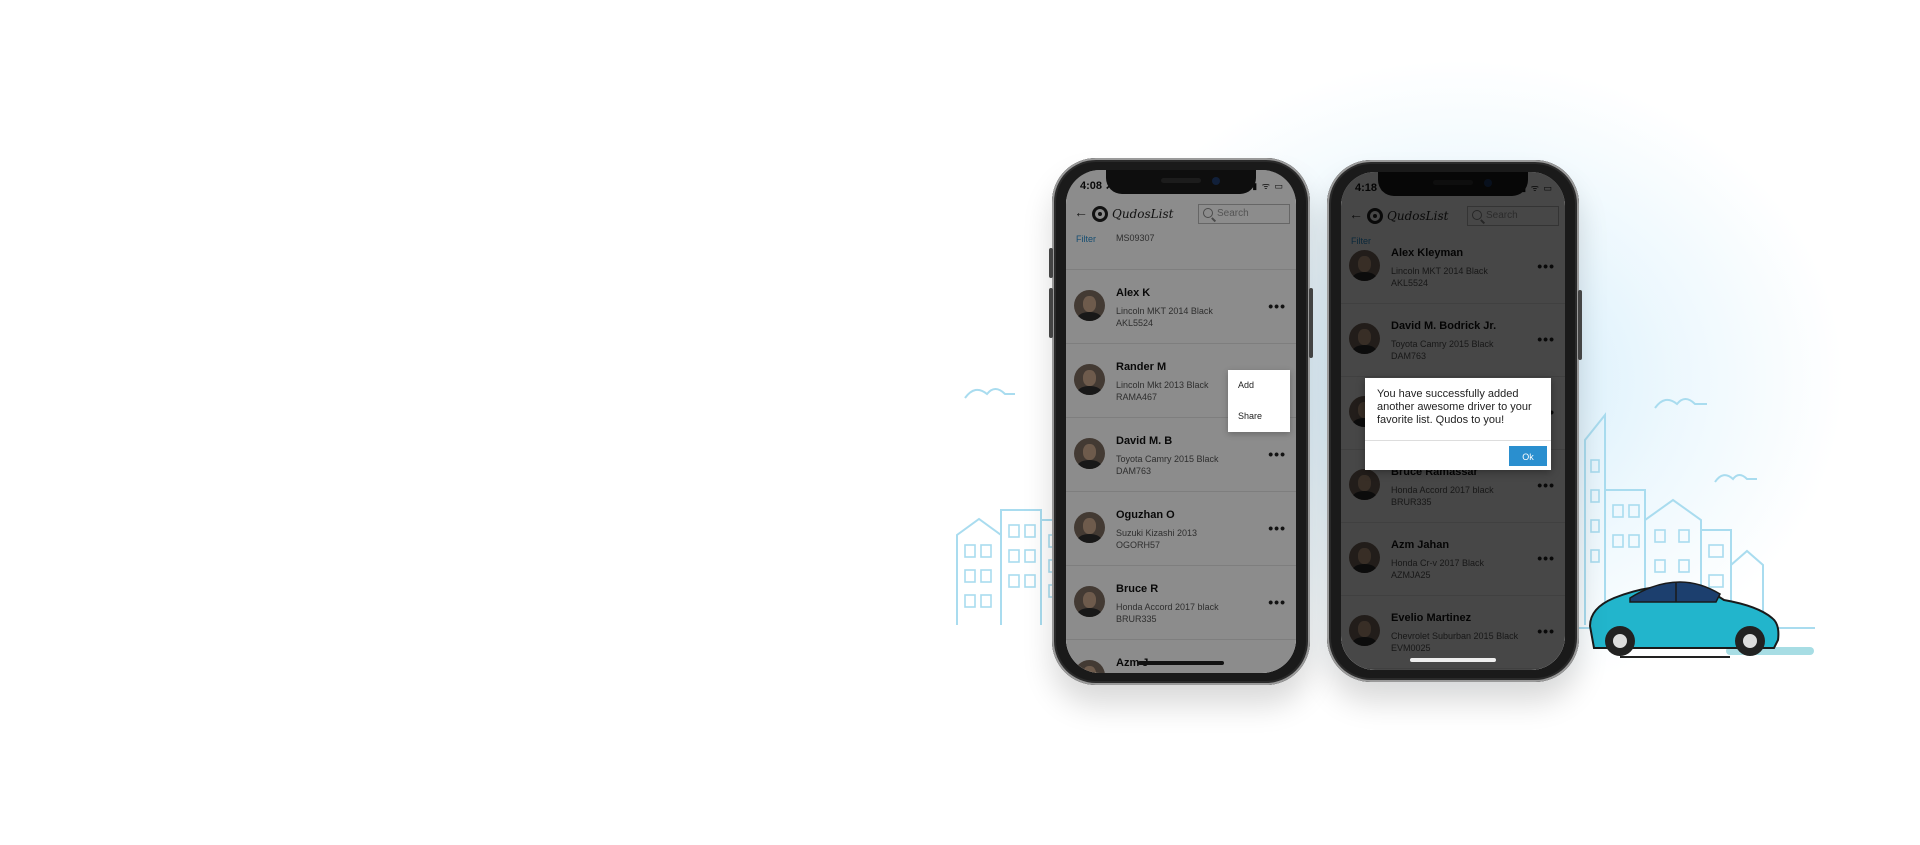 This screenshot has height=845, width=1920. Describe the element at coordinates (1444, 326) in the screenshot. I see `driver-name: David M. Bodrick Jr.` at that location.